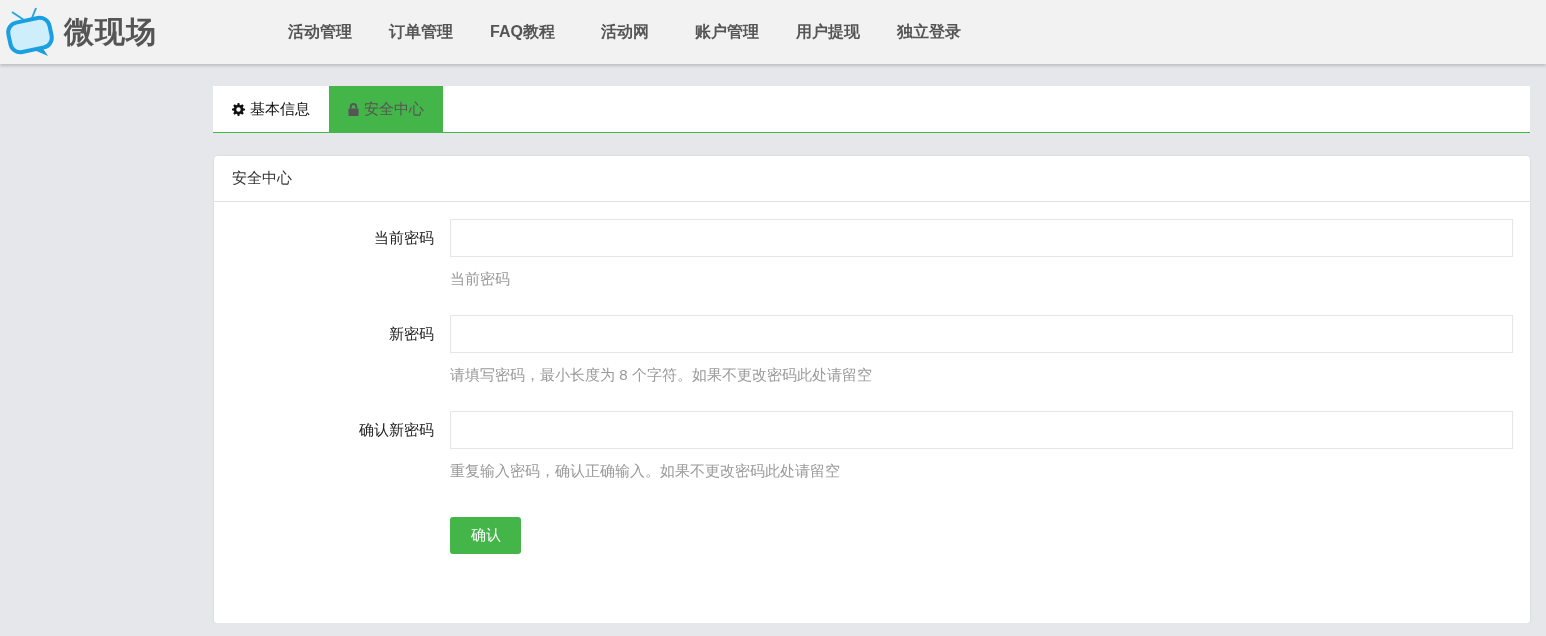  Describe the element at coordinates (624, 32) in the screenshot. I see `nav-link: 活动网` at that location.